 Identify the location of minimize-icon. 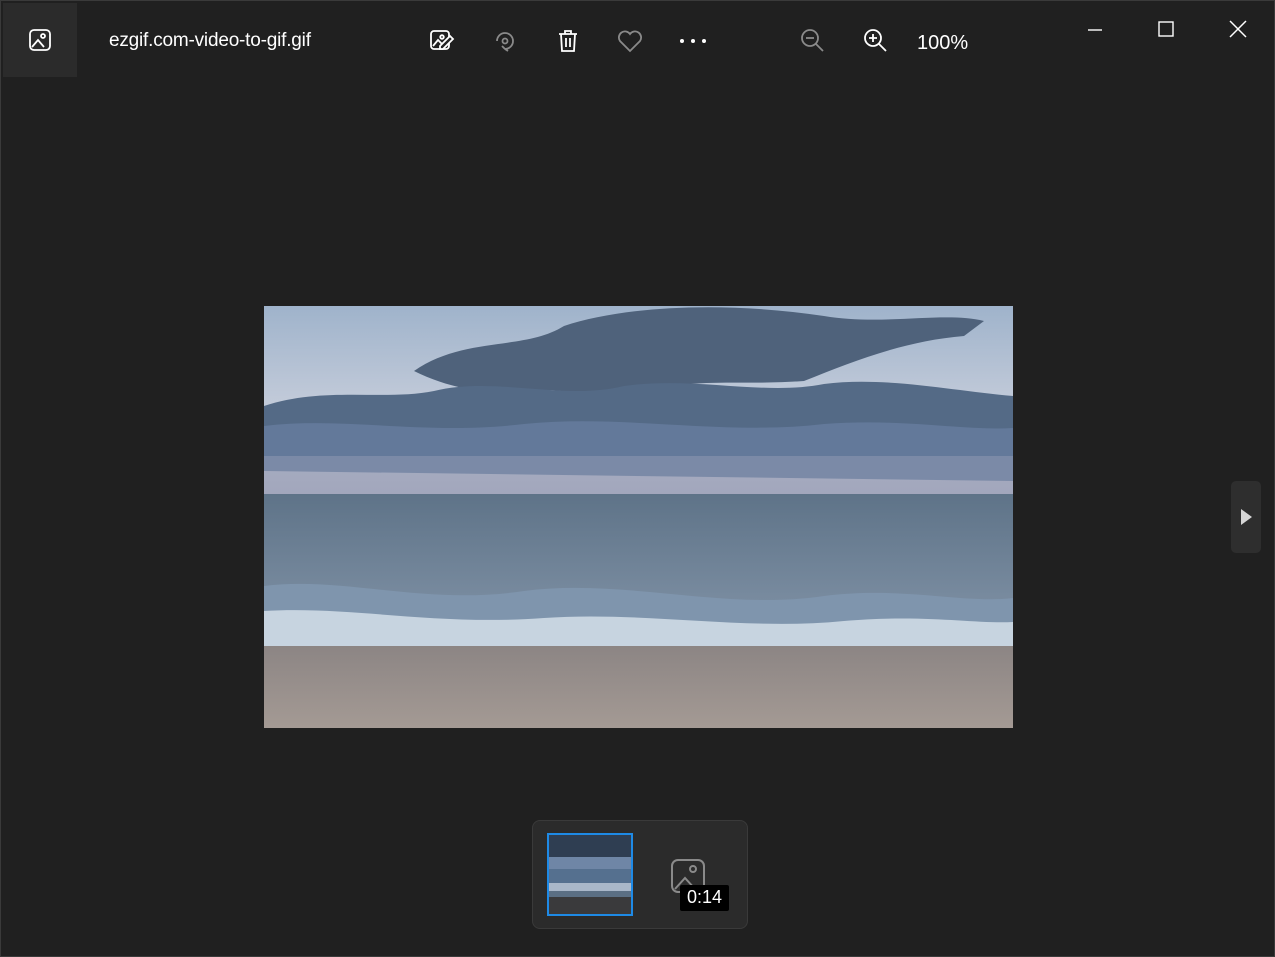
(1095, 29).